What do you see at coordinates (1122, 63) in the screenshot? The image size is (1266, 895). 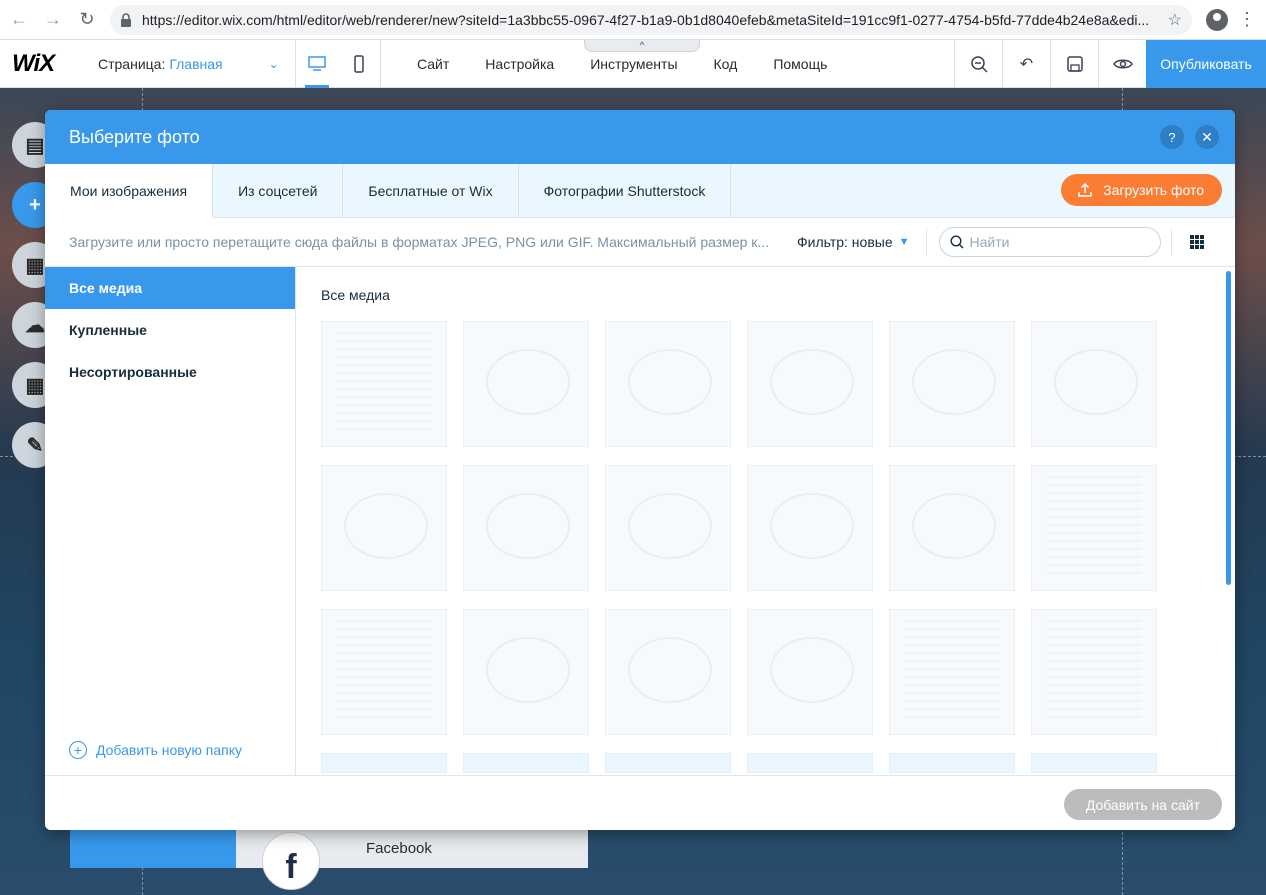 I see `preview-eye-icon` at bounding box center [1122, 63].